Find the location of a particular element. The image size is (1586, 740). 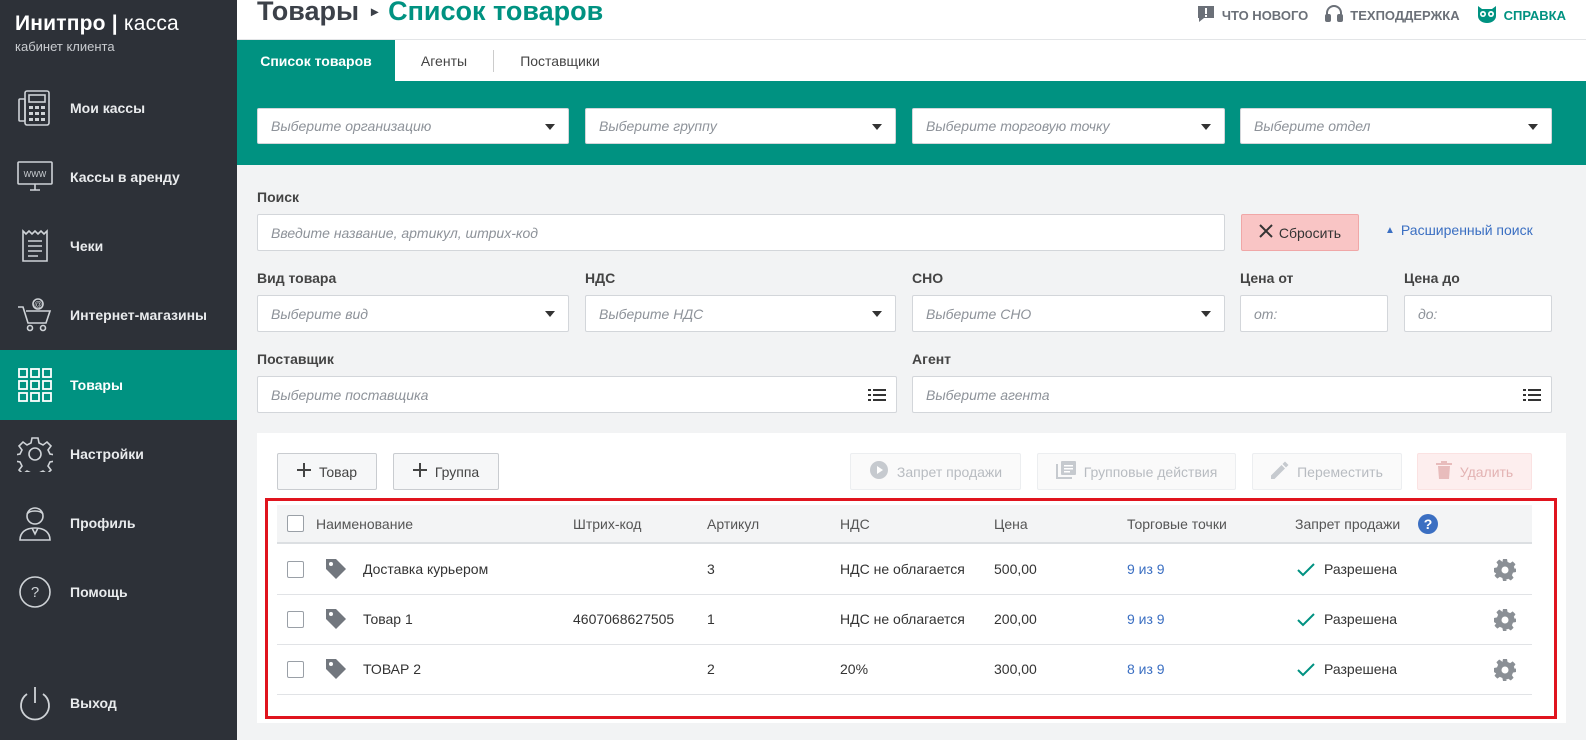

move-button: Переместить is located at coordinates (1327, 471).